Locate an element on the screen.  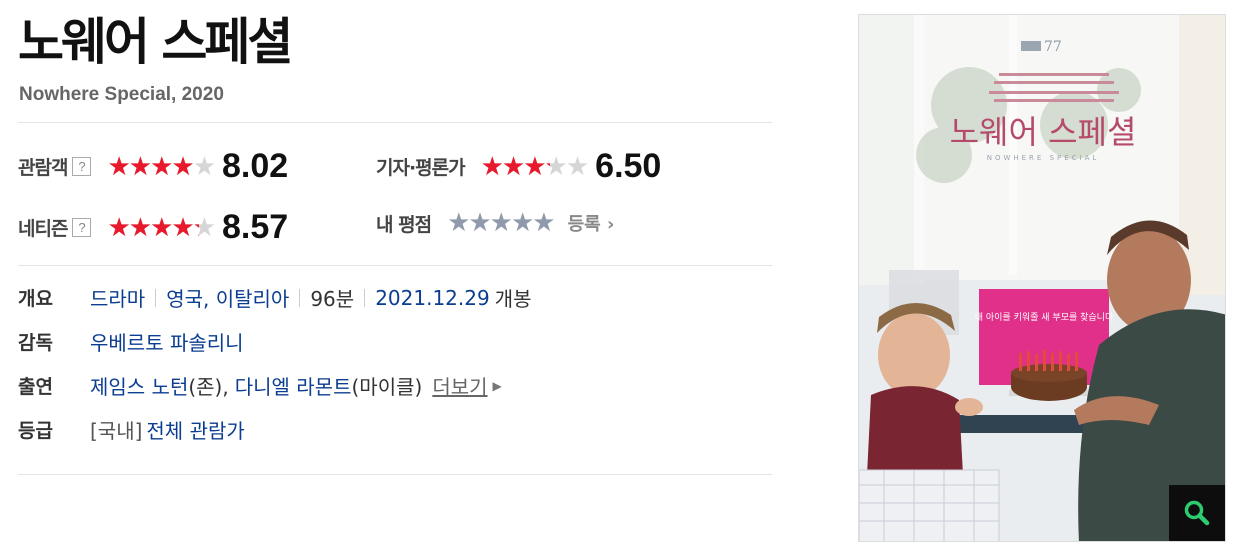
grade-label: 등급 is located at coordinates (35, 431).